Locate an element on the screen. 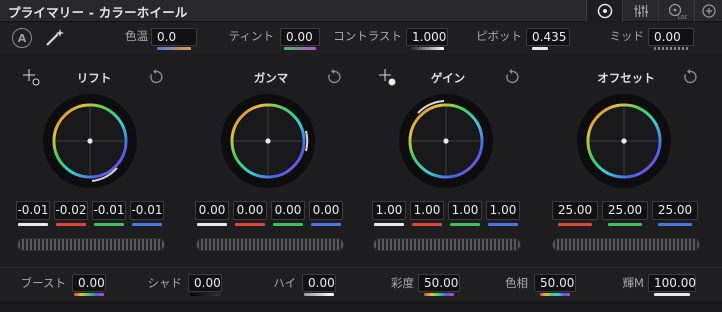 Image resolution: width=722 pixels, height=312 pixels. log-wheel-icon: LOG is located at coordinates (677, 11).